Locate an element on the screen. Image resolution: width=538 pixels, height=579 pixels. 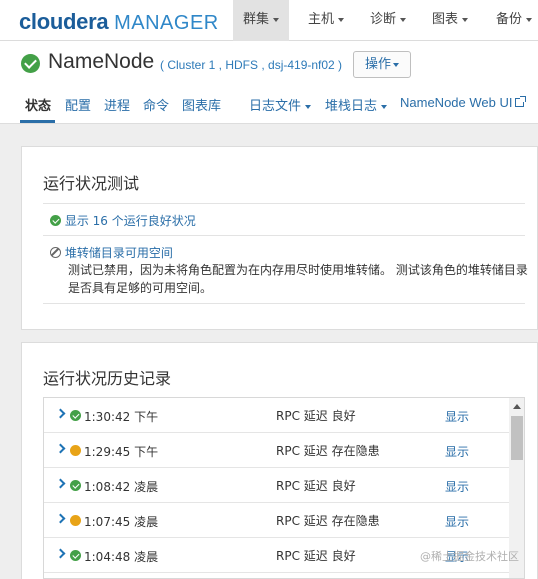
health-history-title: 运行状况历史记录 is located at coordinates (107, 378).